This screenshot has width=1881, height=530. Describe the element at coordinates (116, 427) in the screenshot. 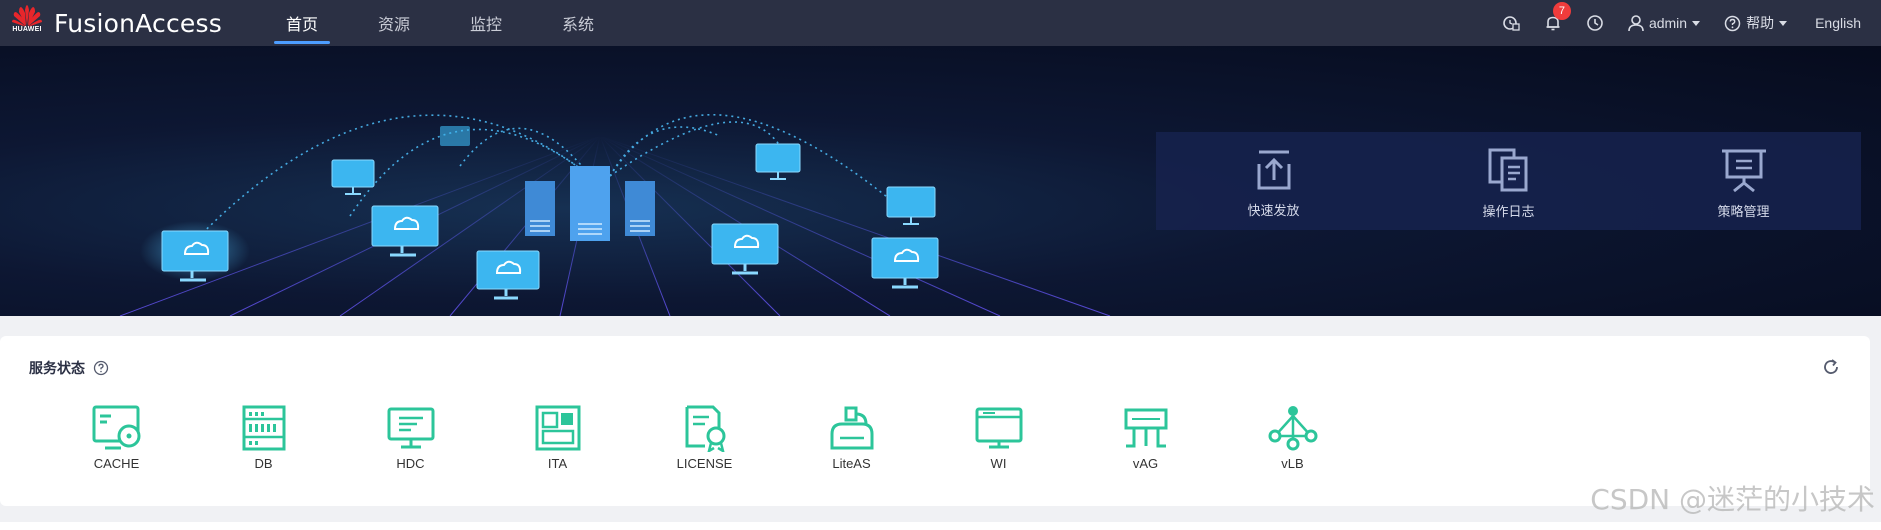

I see `cache-icon` at that location.